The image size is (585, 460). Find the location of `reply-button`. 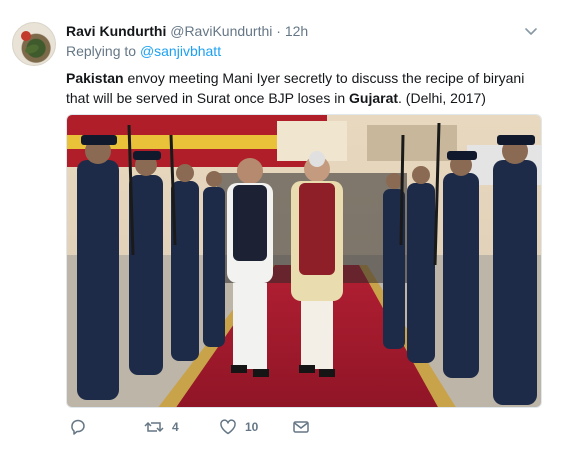

reply-button is located at coordinates (78, 427).